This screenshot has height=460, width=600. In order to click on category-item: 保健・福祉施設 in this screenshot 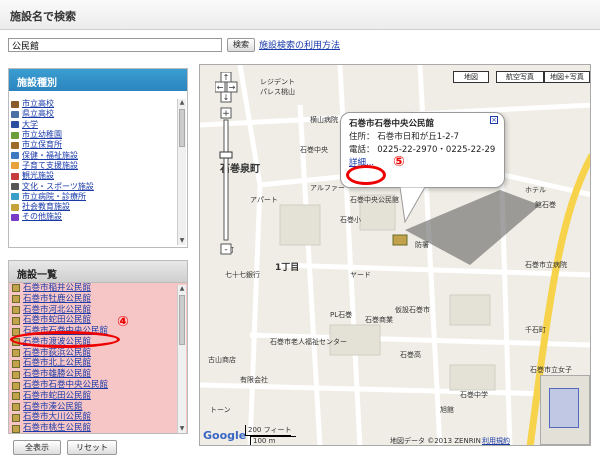, I will do `click(93, 155)`.